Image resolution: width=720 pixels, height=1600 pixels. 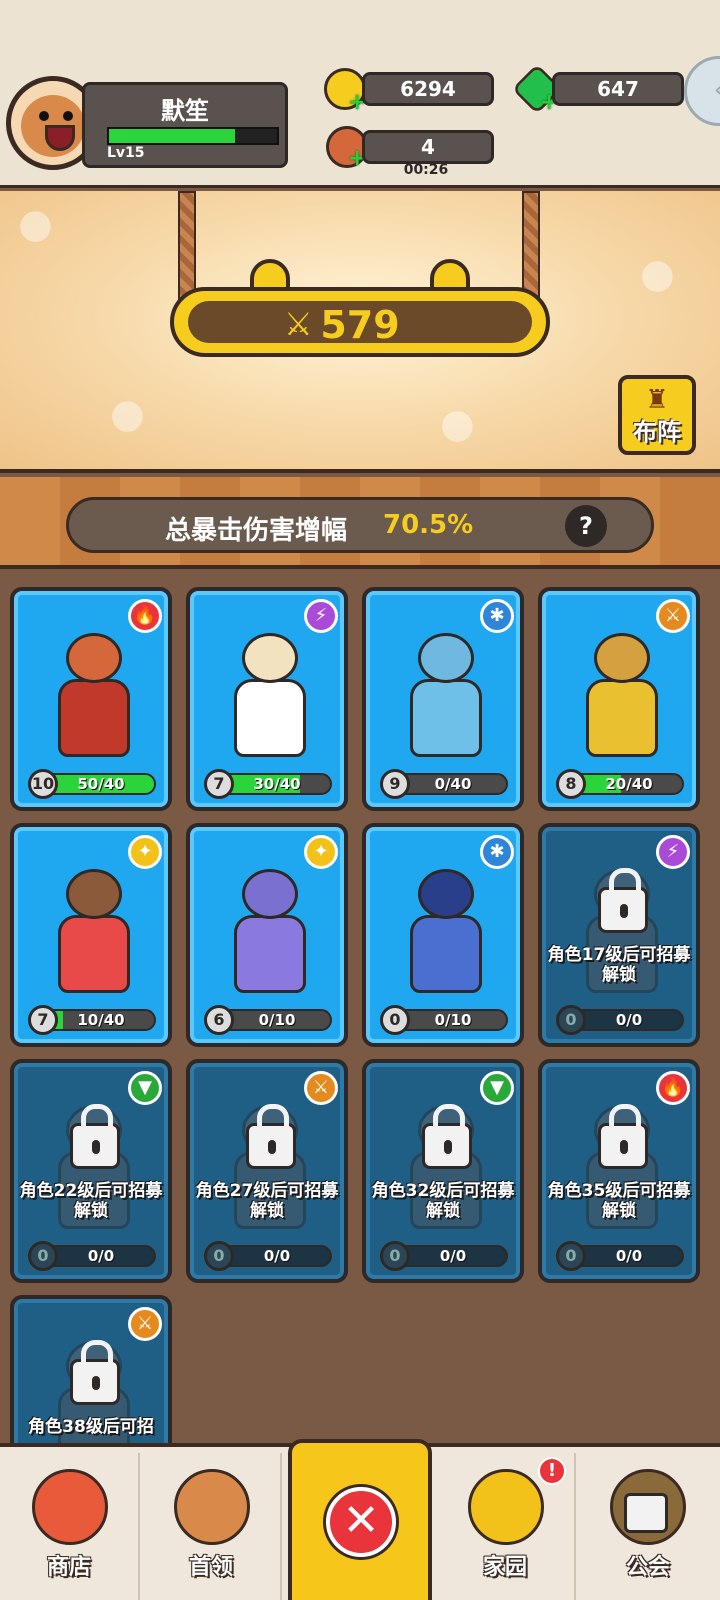 What do you see at coordinates (657, 400) in the screenshot?
I see `flag-icon: ♜` at bounding box center [657, 400].